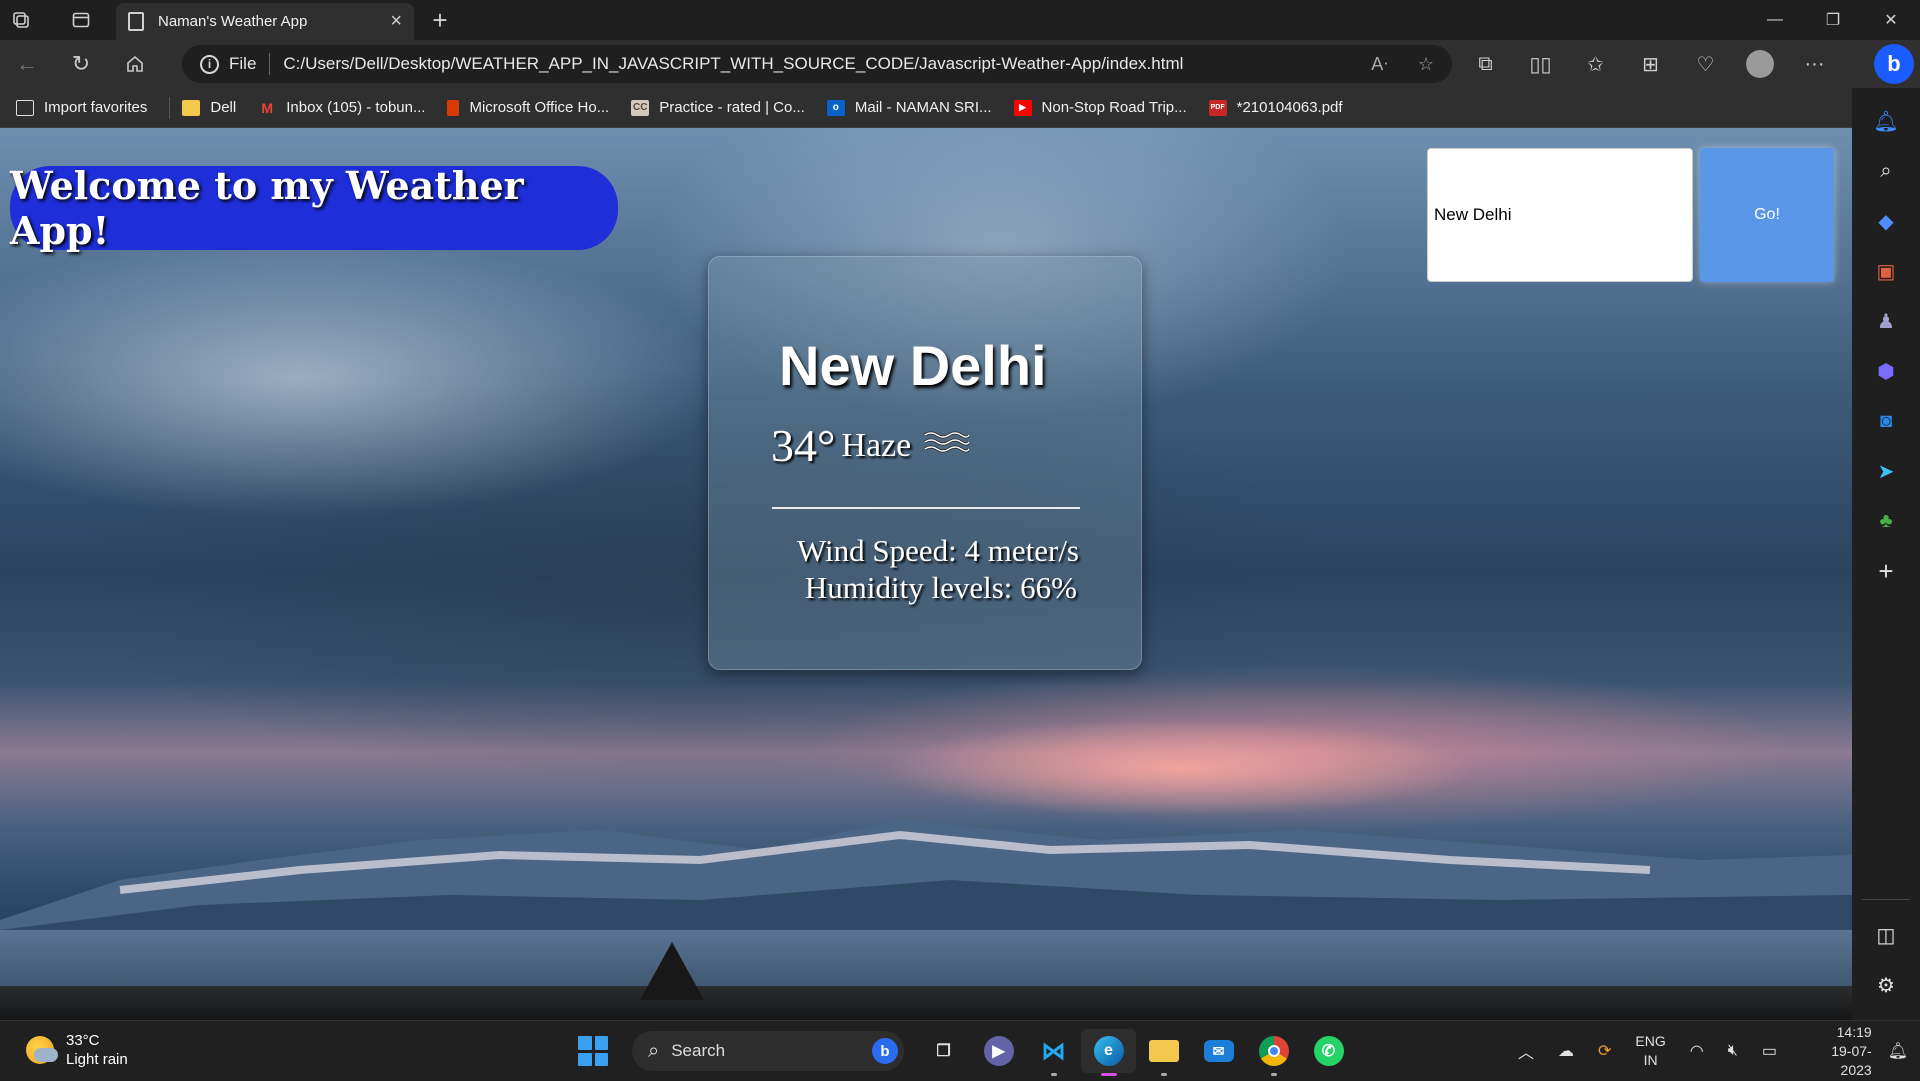 Image resolution: width=1920 pixels, height=1081 pixels. What do you see at coordinates (1886, 371) in the screenshot?
I see `microsoft-365-icon: ⬢` at bounding box center [1886, 371].